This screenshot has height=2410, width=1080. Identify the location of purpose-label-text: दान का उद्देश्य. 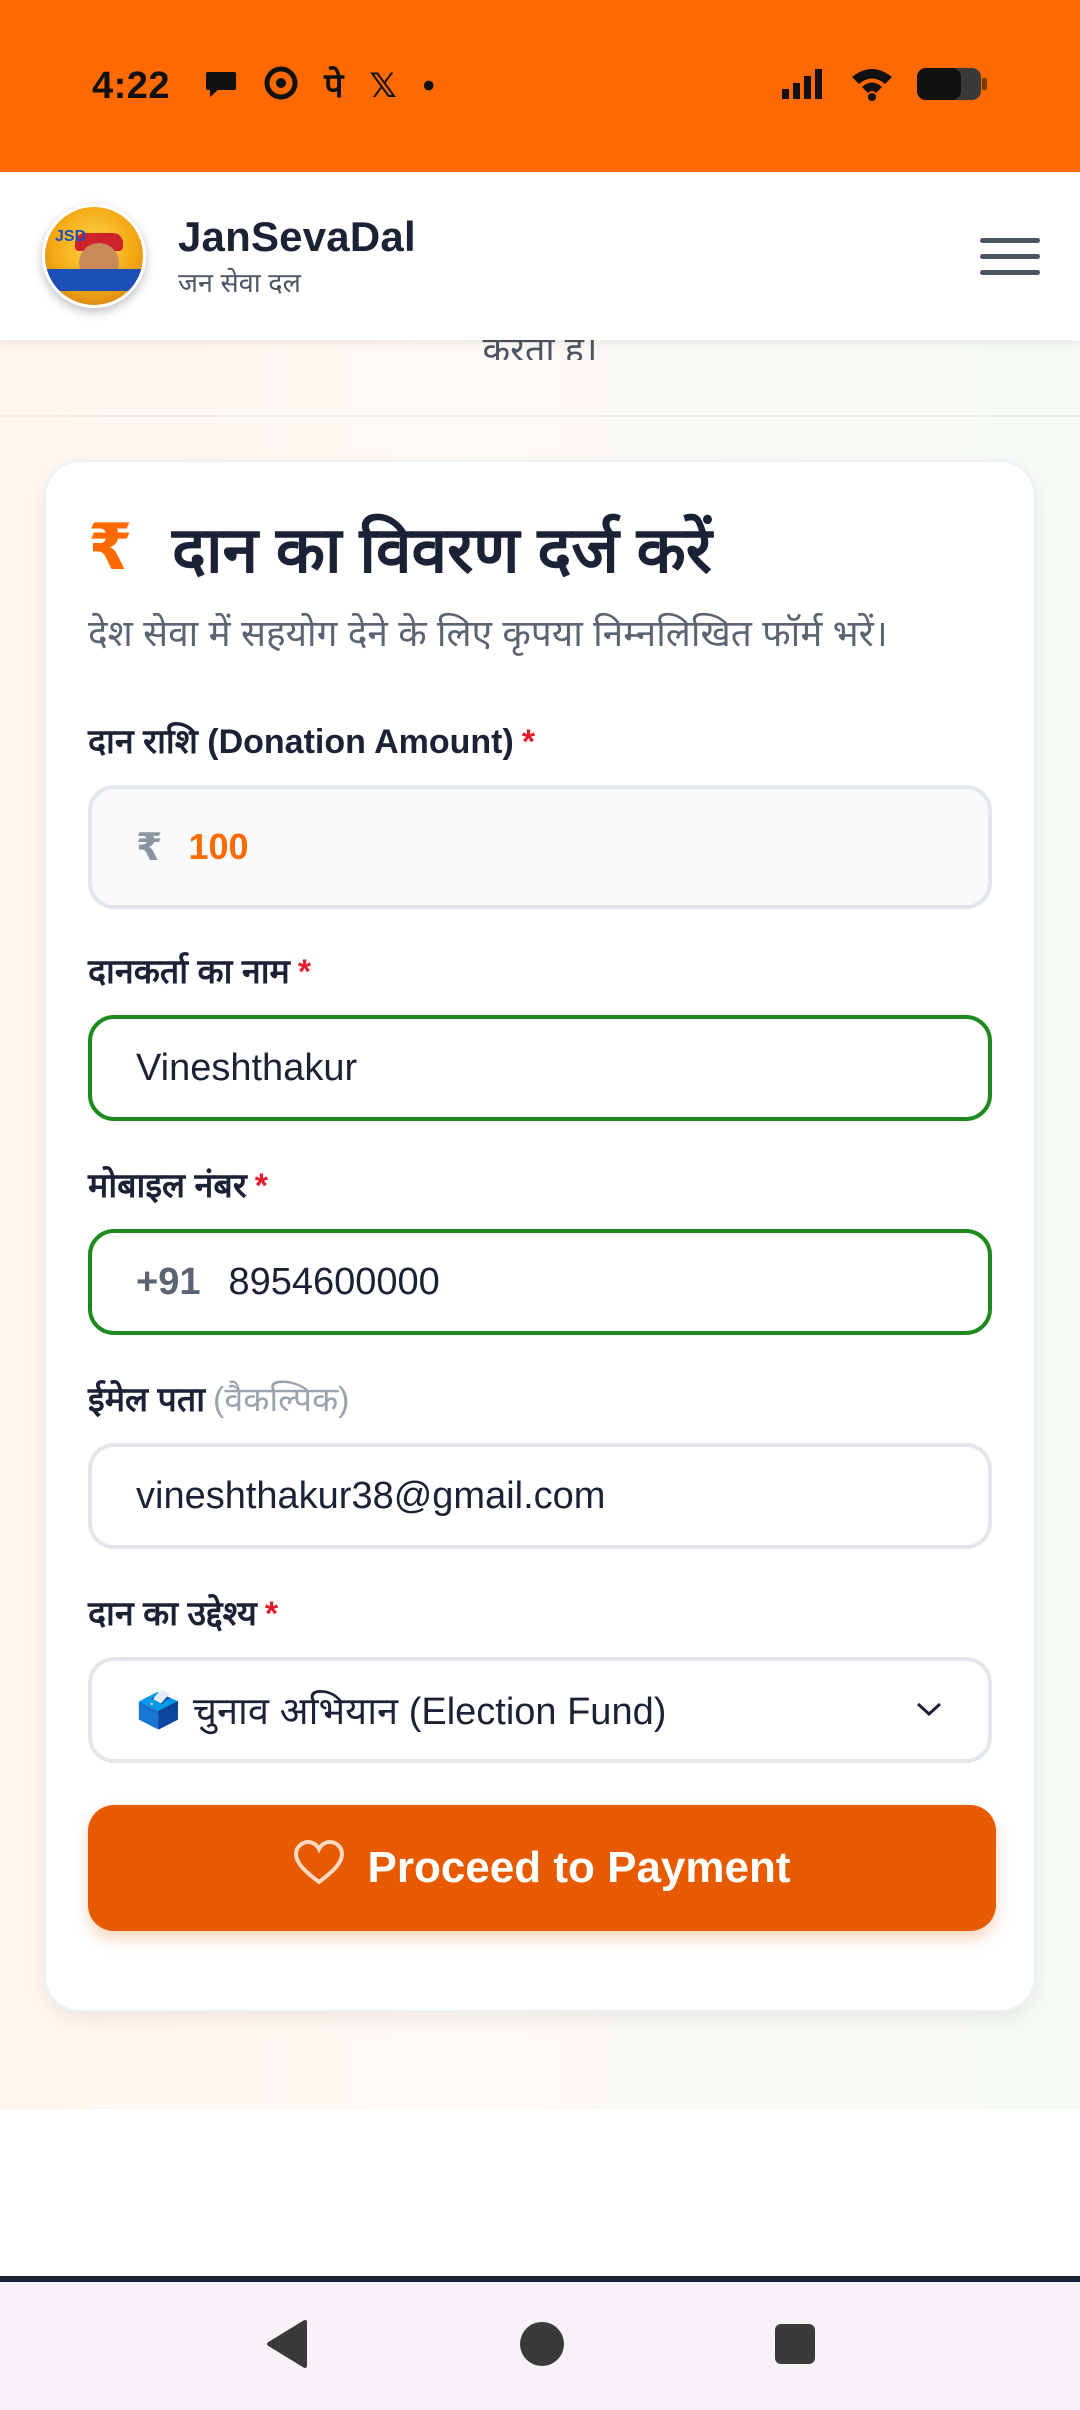
(172, 1614).